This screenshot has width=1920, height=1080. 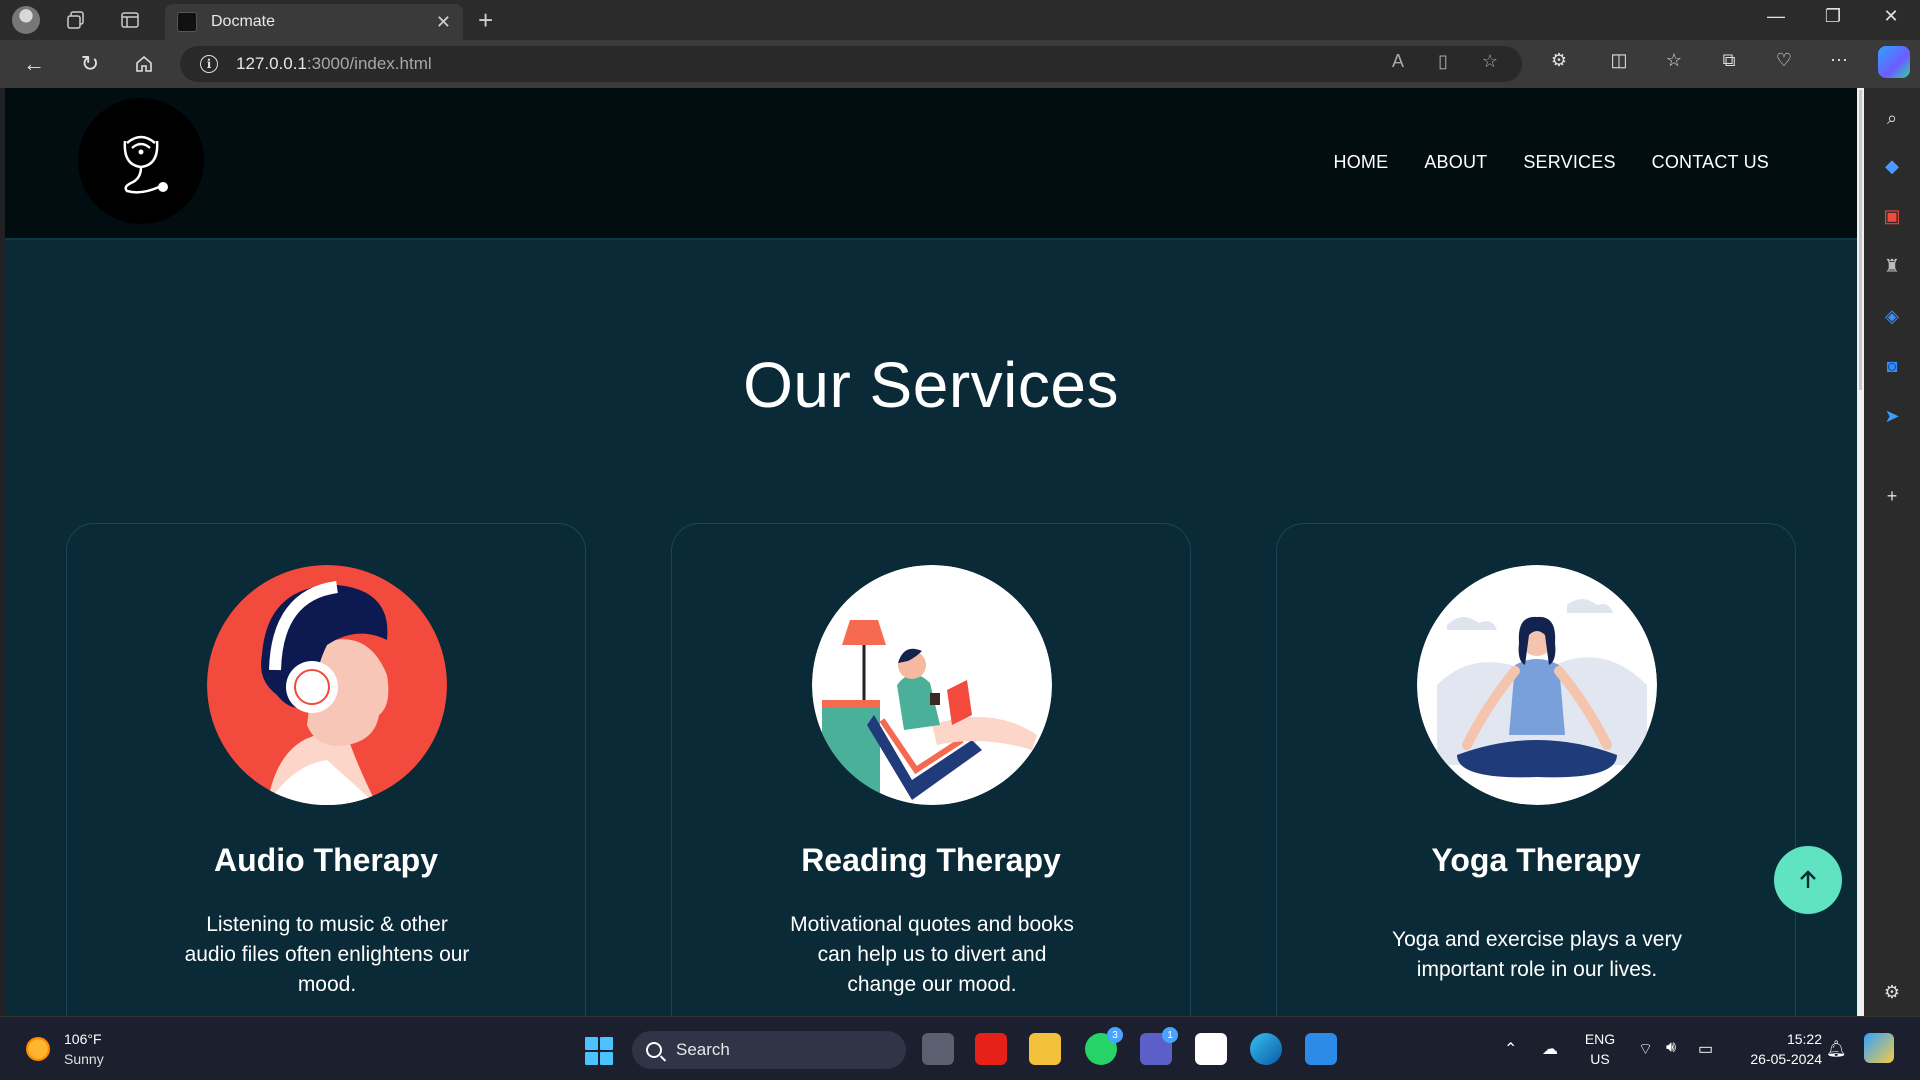 What do you see at coordinates (1892, 496) in the screenshot?
I see `add-sidebar-app-icon: +` at bounding box center [1892, 496].